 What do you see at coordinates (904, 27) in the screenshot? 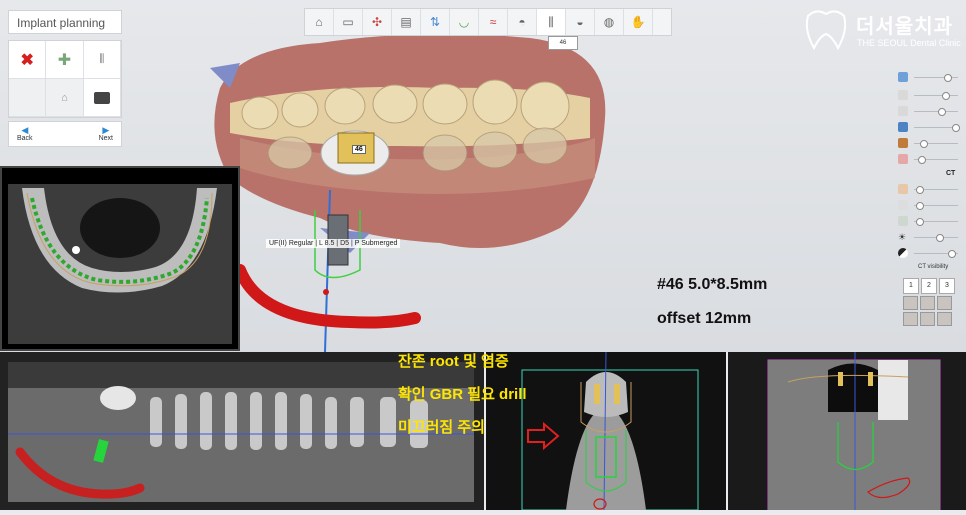
I see `clinic-name-kr: 더서울치과` at bounding box center [904, 27].